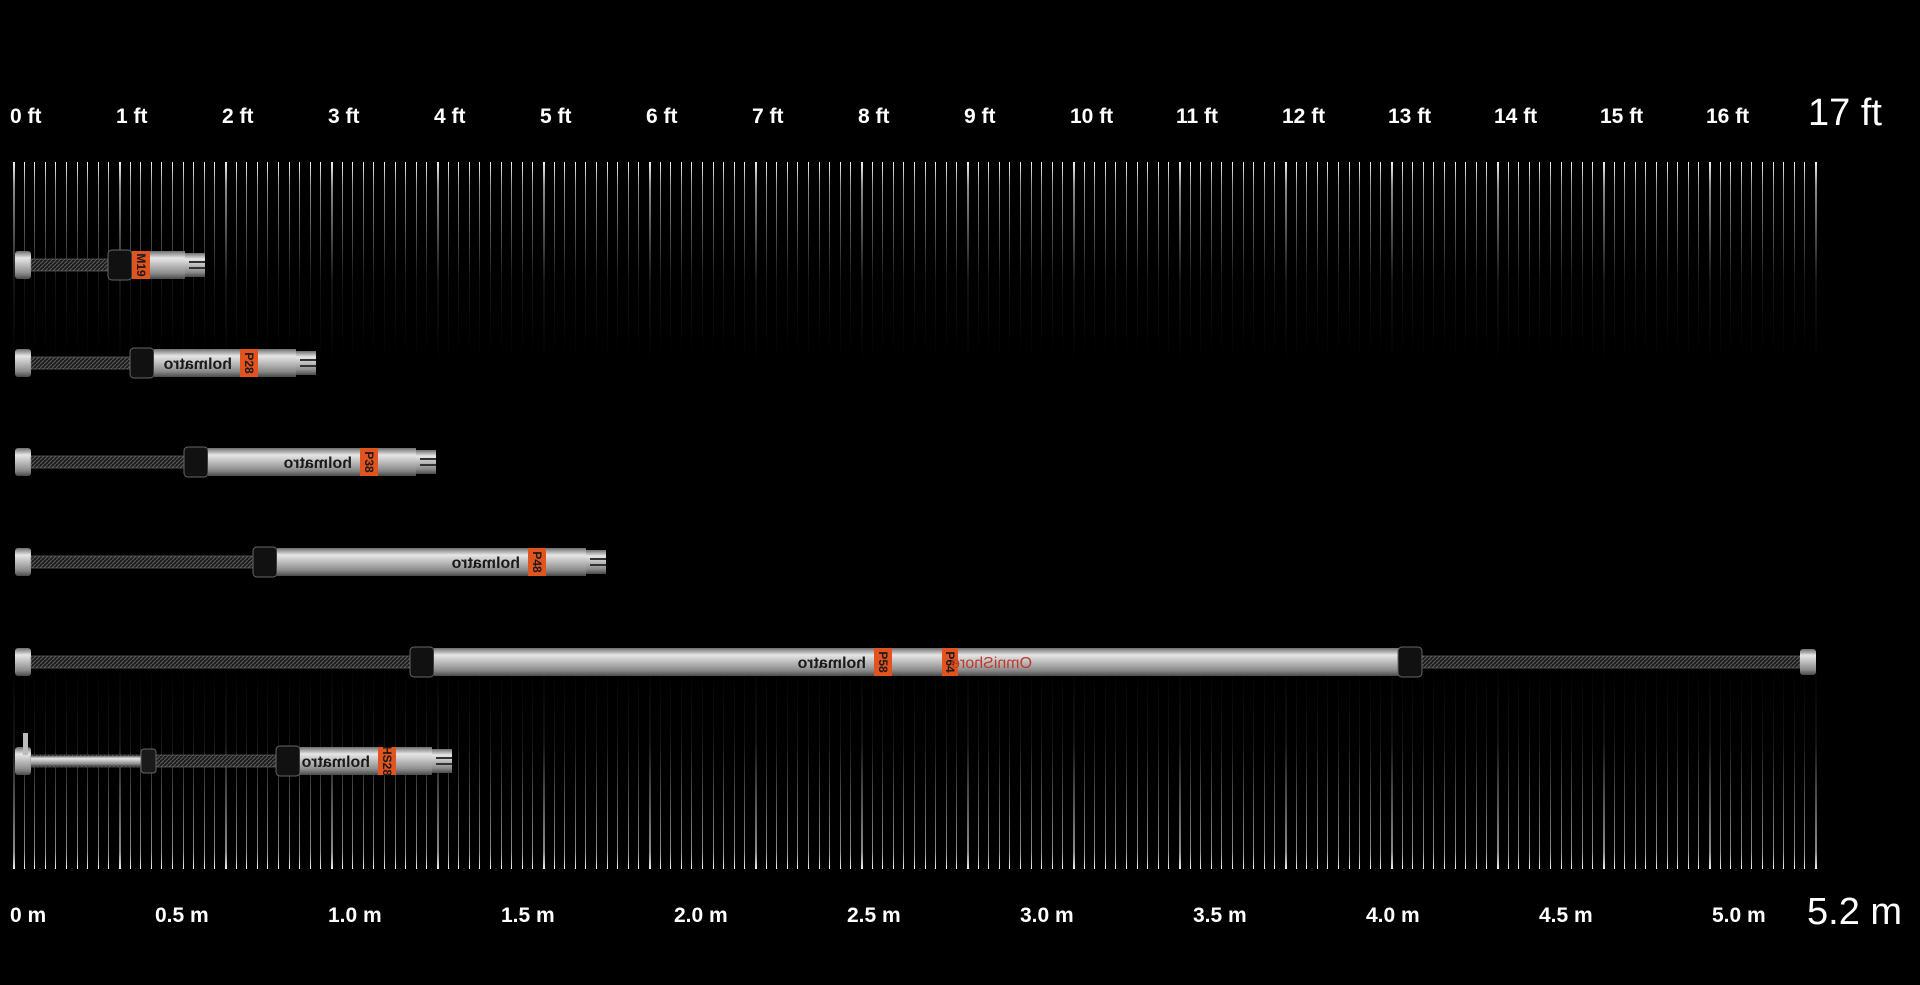 Image resolution: width=1920 pixels, height=985 pixels. What do you see at coordinates (919, 662) in the screenshot?
I see `strut-tube` at bounding box center [919, 662].